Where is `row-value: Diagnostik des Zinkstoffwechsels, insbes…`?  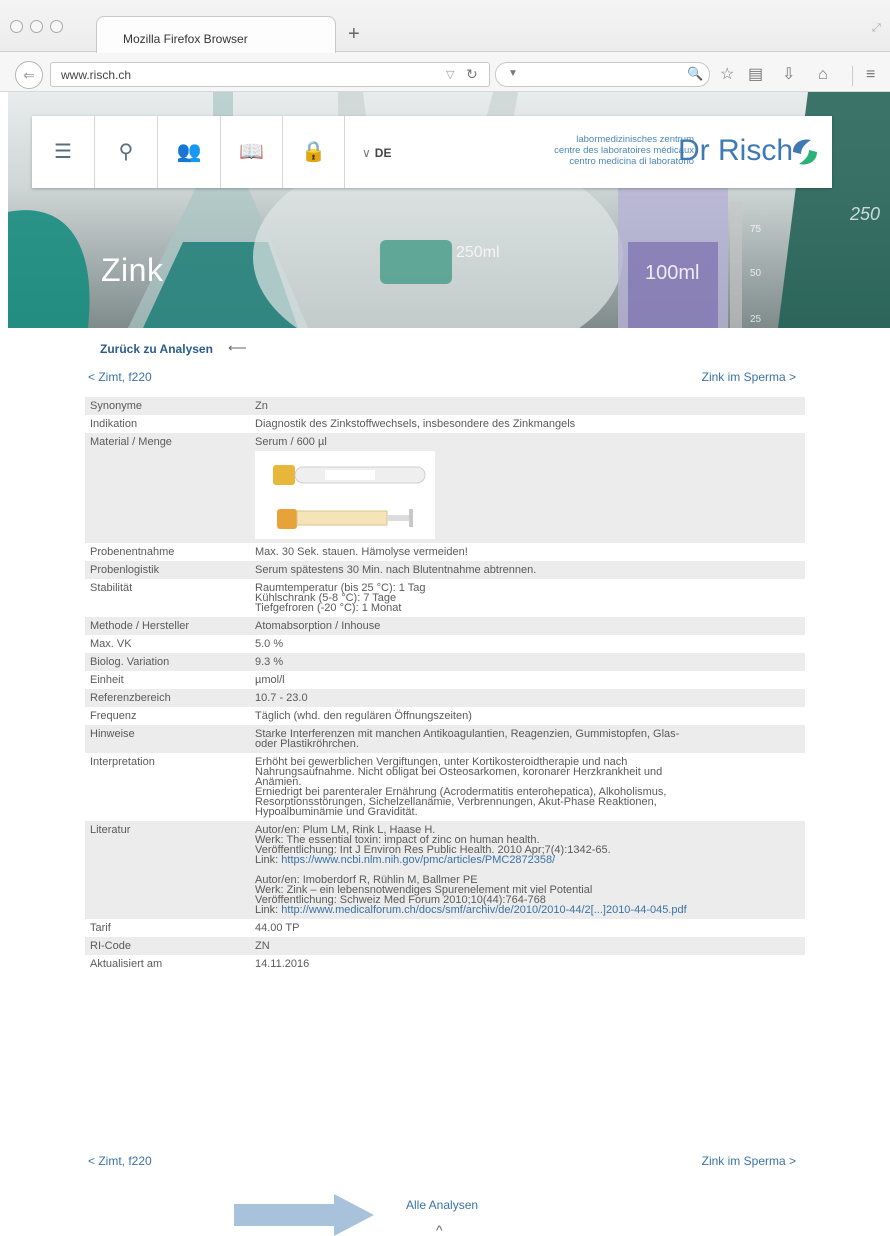
row-value: Diagnostik des Zinkstoffwechsels, insbes… is located at coordinates (527, 424).